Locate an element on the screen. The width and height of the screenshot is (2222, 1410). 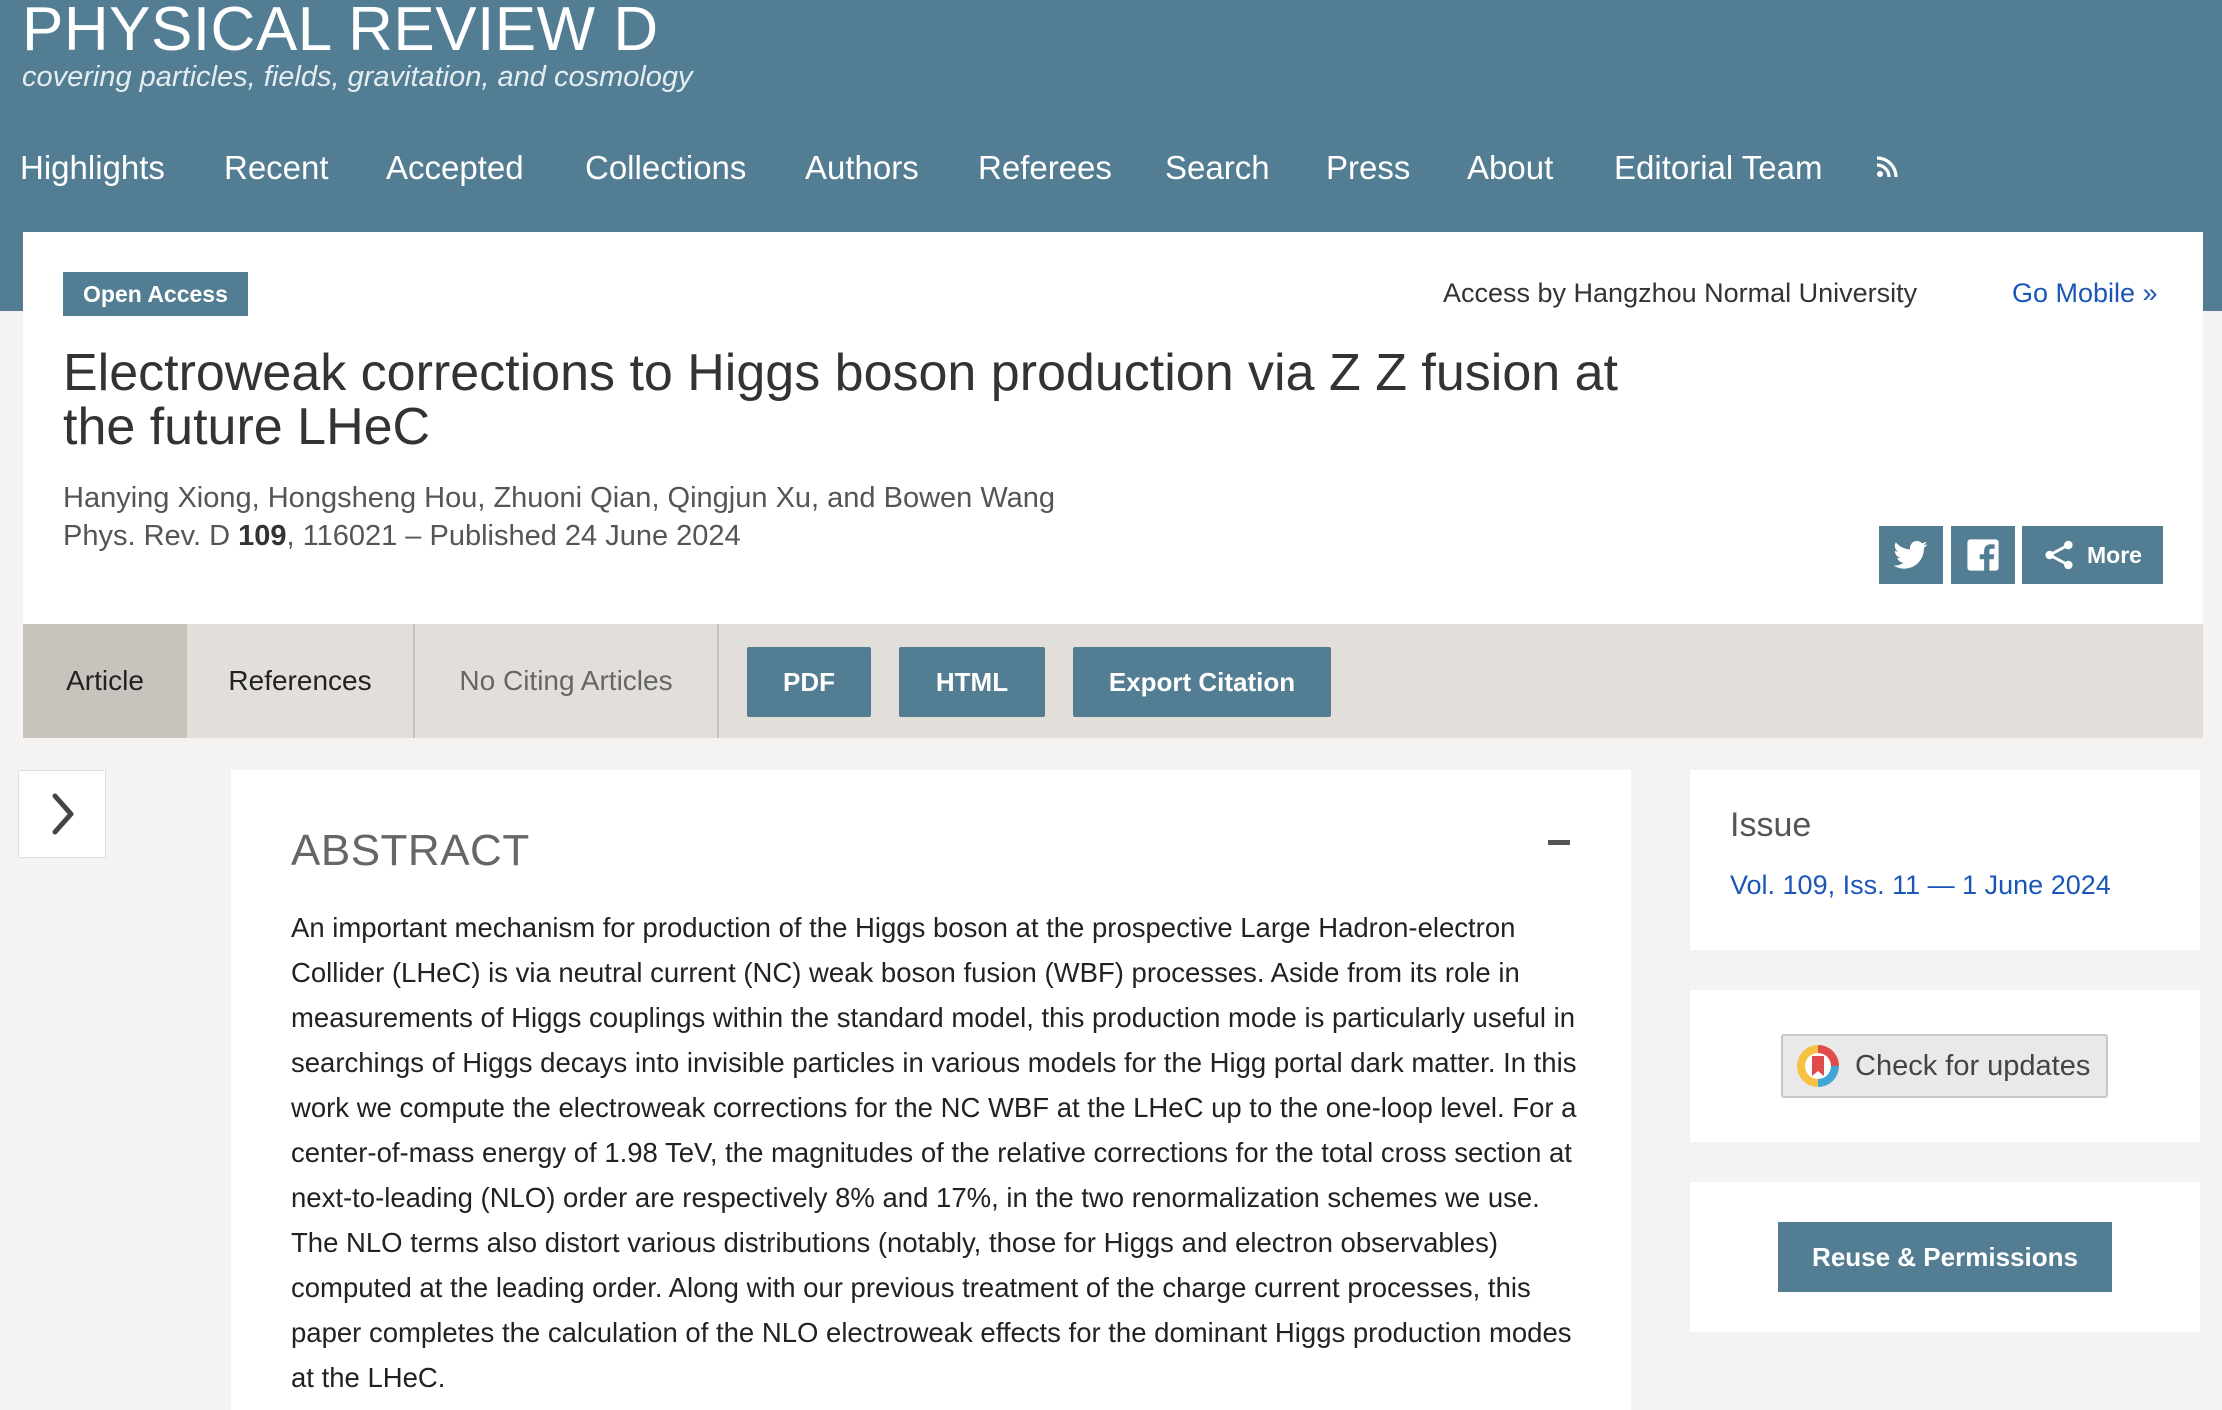
nav-editorial-team: Editorial Team is located at coordinates (1718, 168).